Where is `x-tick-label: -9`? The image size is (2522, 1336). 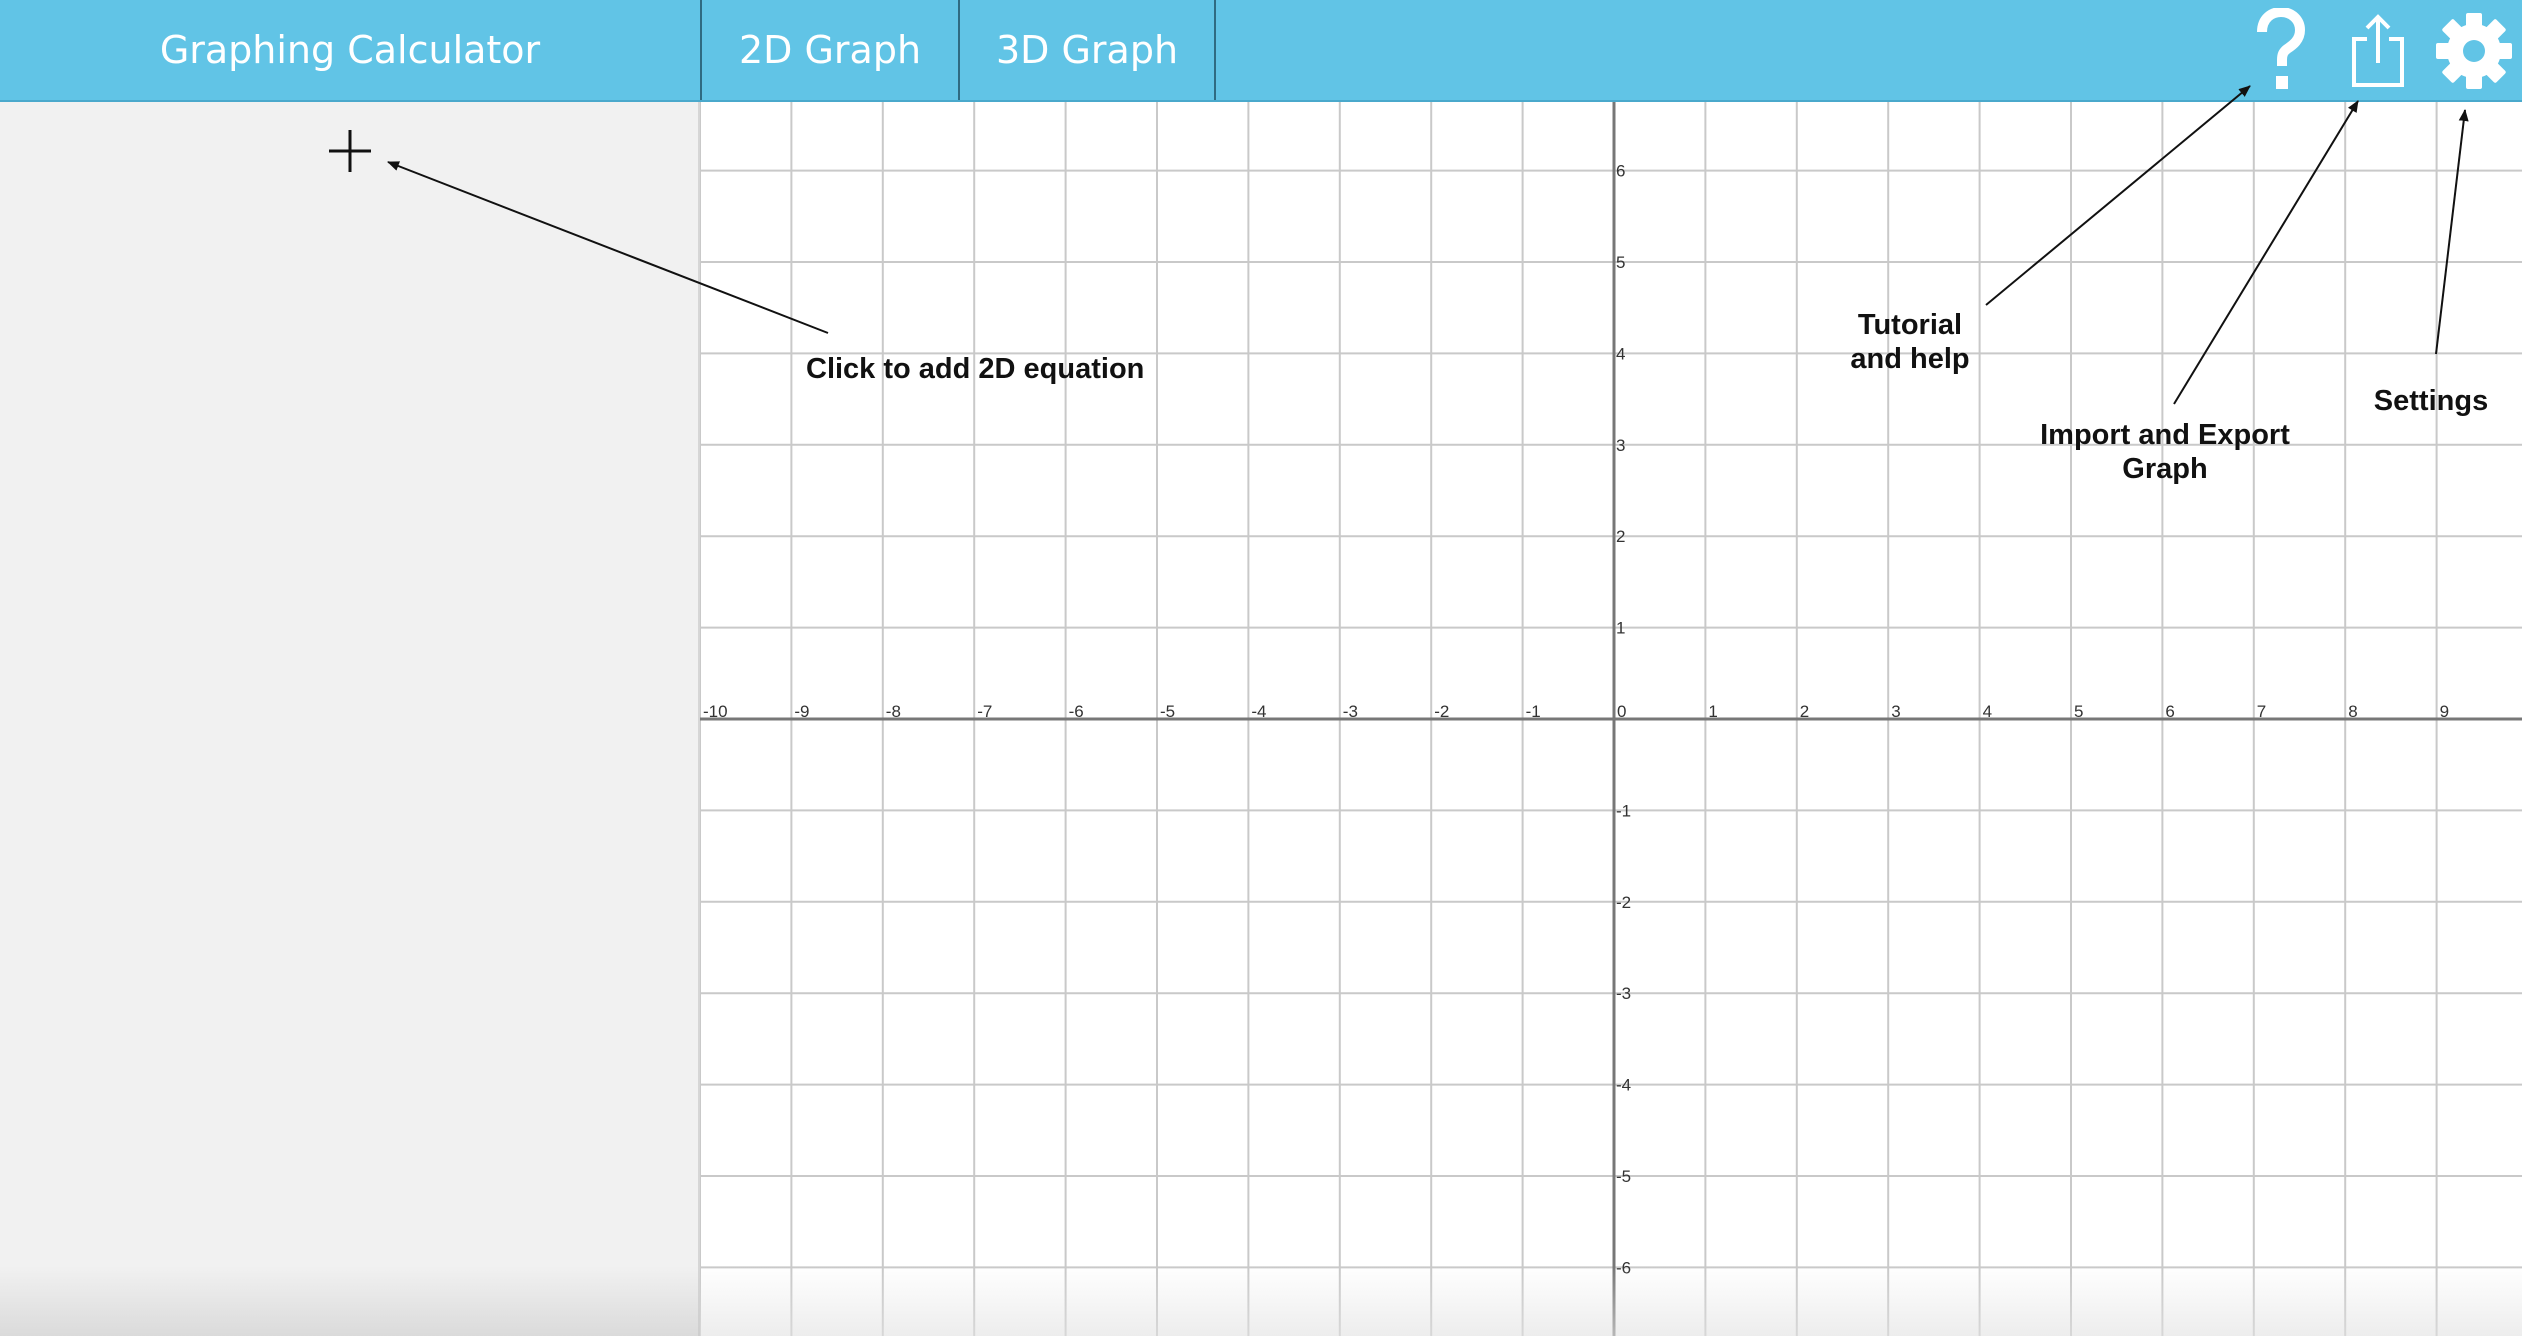
x-tick-label: -9 is located at coordinates (801, 711).